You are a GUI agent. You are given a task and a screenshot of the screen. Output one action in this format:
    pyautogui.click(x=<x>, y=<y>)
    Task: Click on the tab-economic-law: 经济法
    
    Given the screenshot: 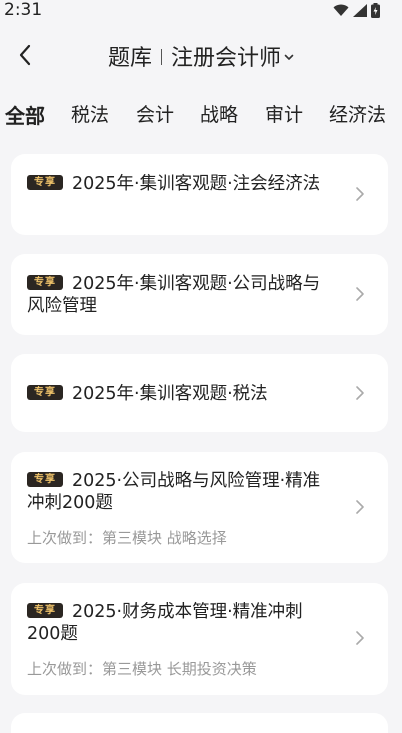 What is the action you would take?
    pyautogui.click(x=357, y=113)
    